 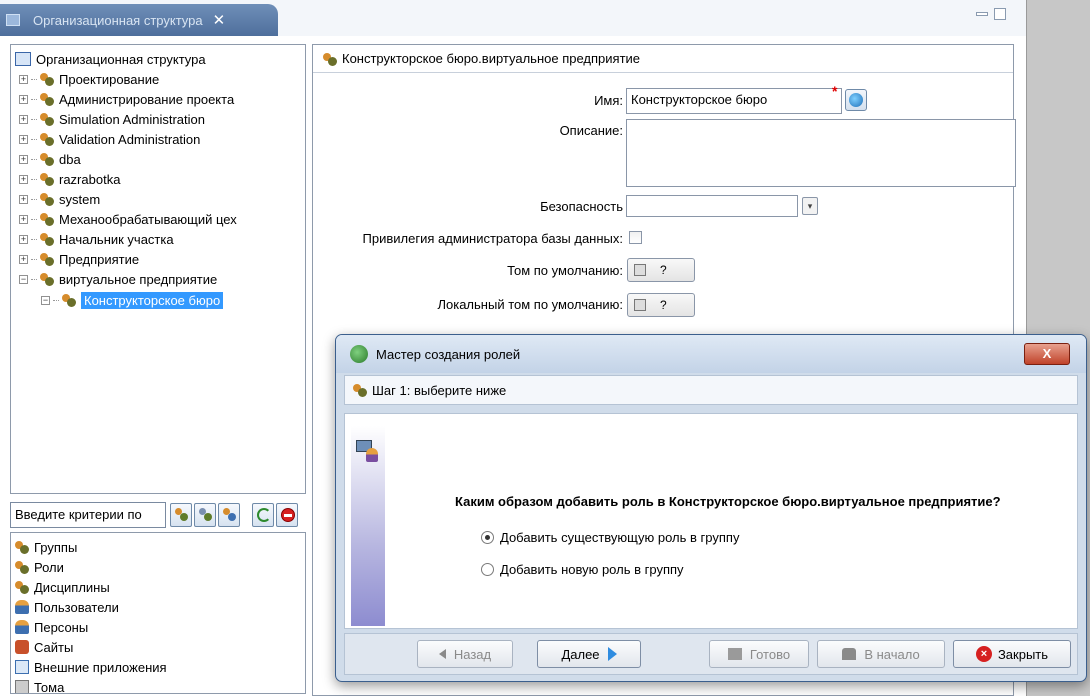 I want to click on radio-unselected, so click(x=487, y=569).